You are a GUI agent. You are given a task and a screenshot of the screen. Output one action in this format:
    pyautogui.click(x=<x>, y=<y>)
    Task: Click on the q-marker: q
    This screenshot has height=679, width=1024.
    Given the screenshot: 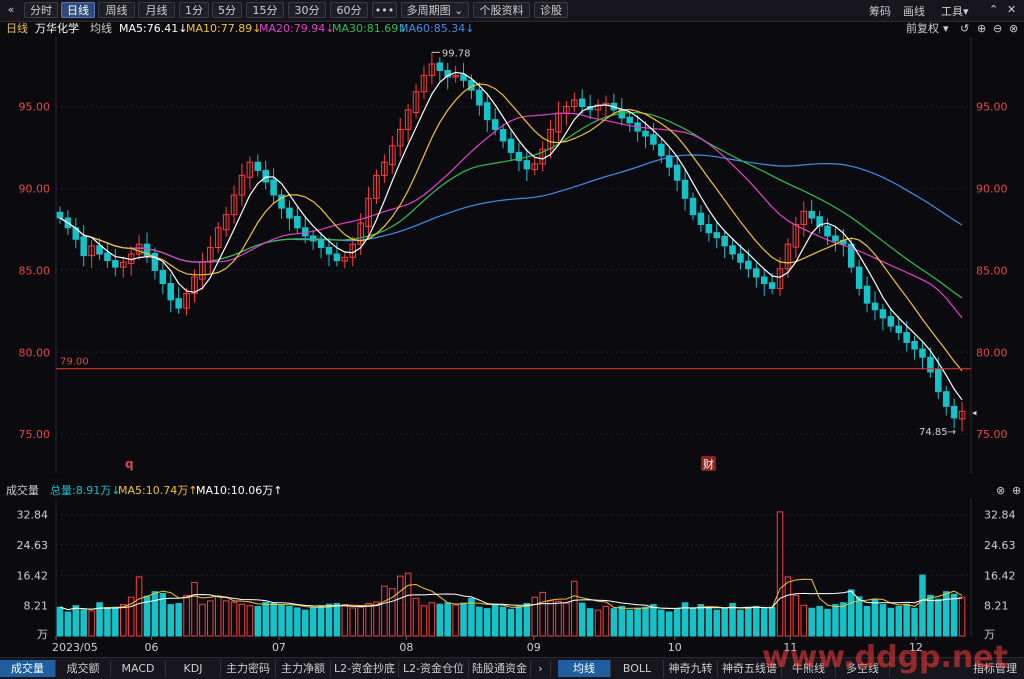 What is the action you would take?
    pyautogui.click(x=129, y=464)
    